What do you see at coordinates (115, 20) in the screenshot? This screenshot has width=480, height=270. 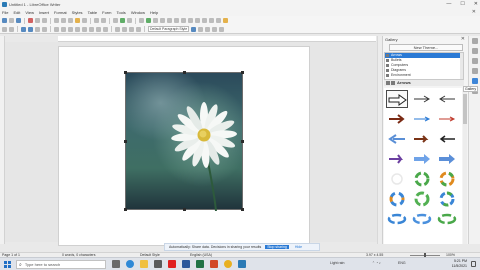 I see `find-replace-icon` at bounding box center [115, 20].